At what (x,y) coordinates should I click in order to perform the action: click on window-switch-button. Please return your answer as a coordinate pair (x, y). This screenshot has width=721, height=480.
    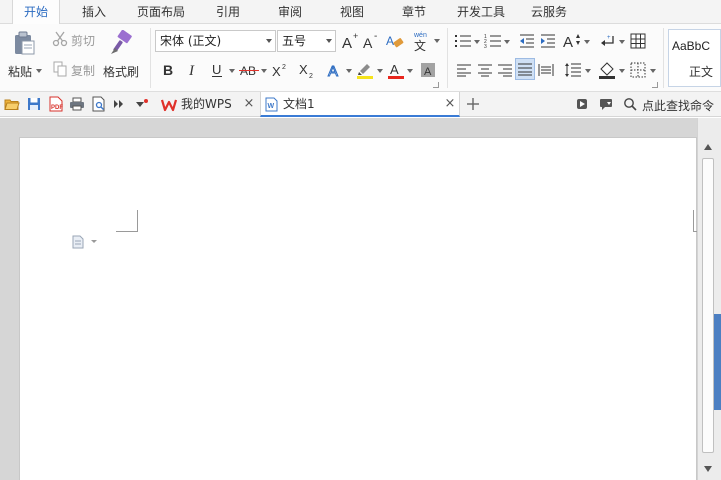
    Looking at the image, I should click on (582, 104).